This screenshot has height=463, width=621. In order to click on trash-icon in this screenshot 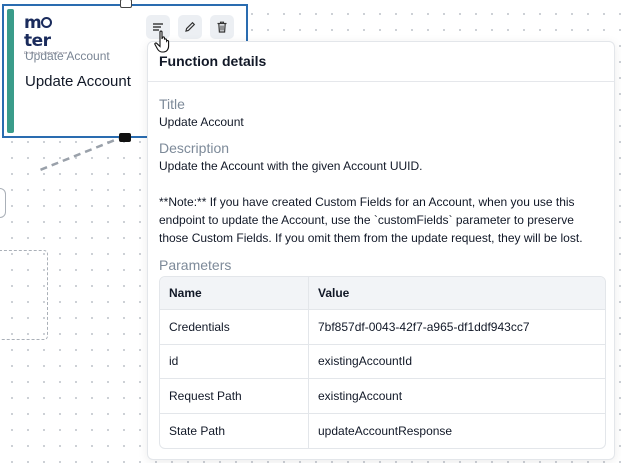, I will do `click(222, 27)`.